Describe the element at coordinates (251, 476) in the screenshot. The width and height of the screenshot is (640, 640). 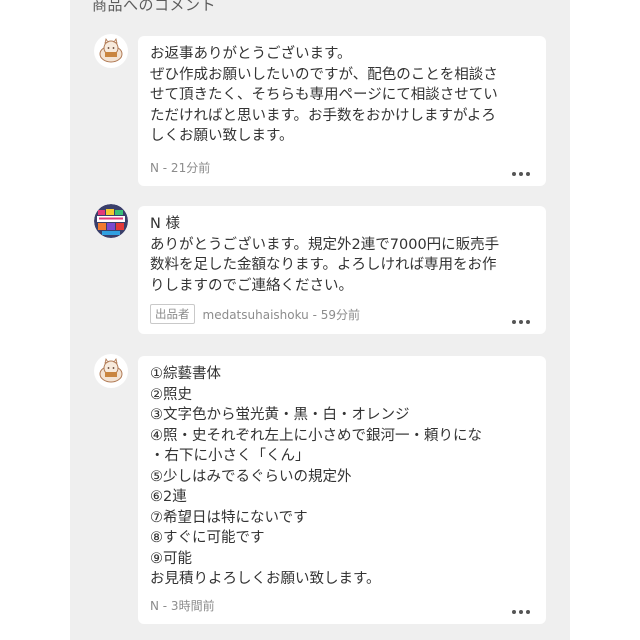
I see `comment-line: ⑤少しはみでるぐらいの規定外` at that location.